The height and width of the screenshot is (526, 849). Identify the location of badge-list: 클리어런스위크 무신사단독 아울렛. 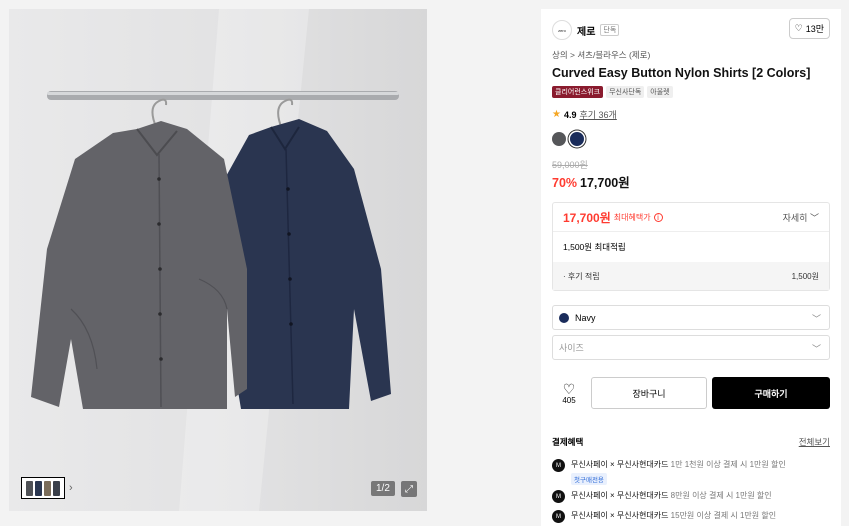
(612, 92).